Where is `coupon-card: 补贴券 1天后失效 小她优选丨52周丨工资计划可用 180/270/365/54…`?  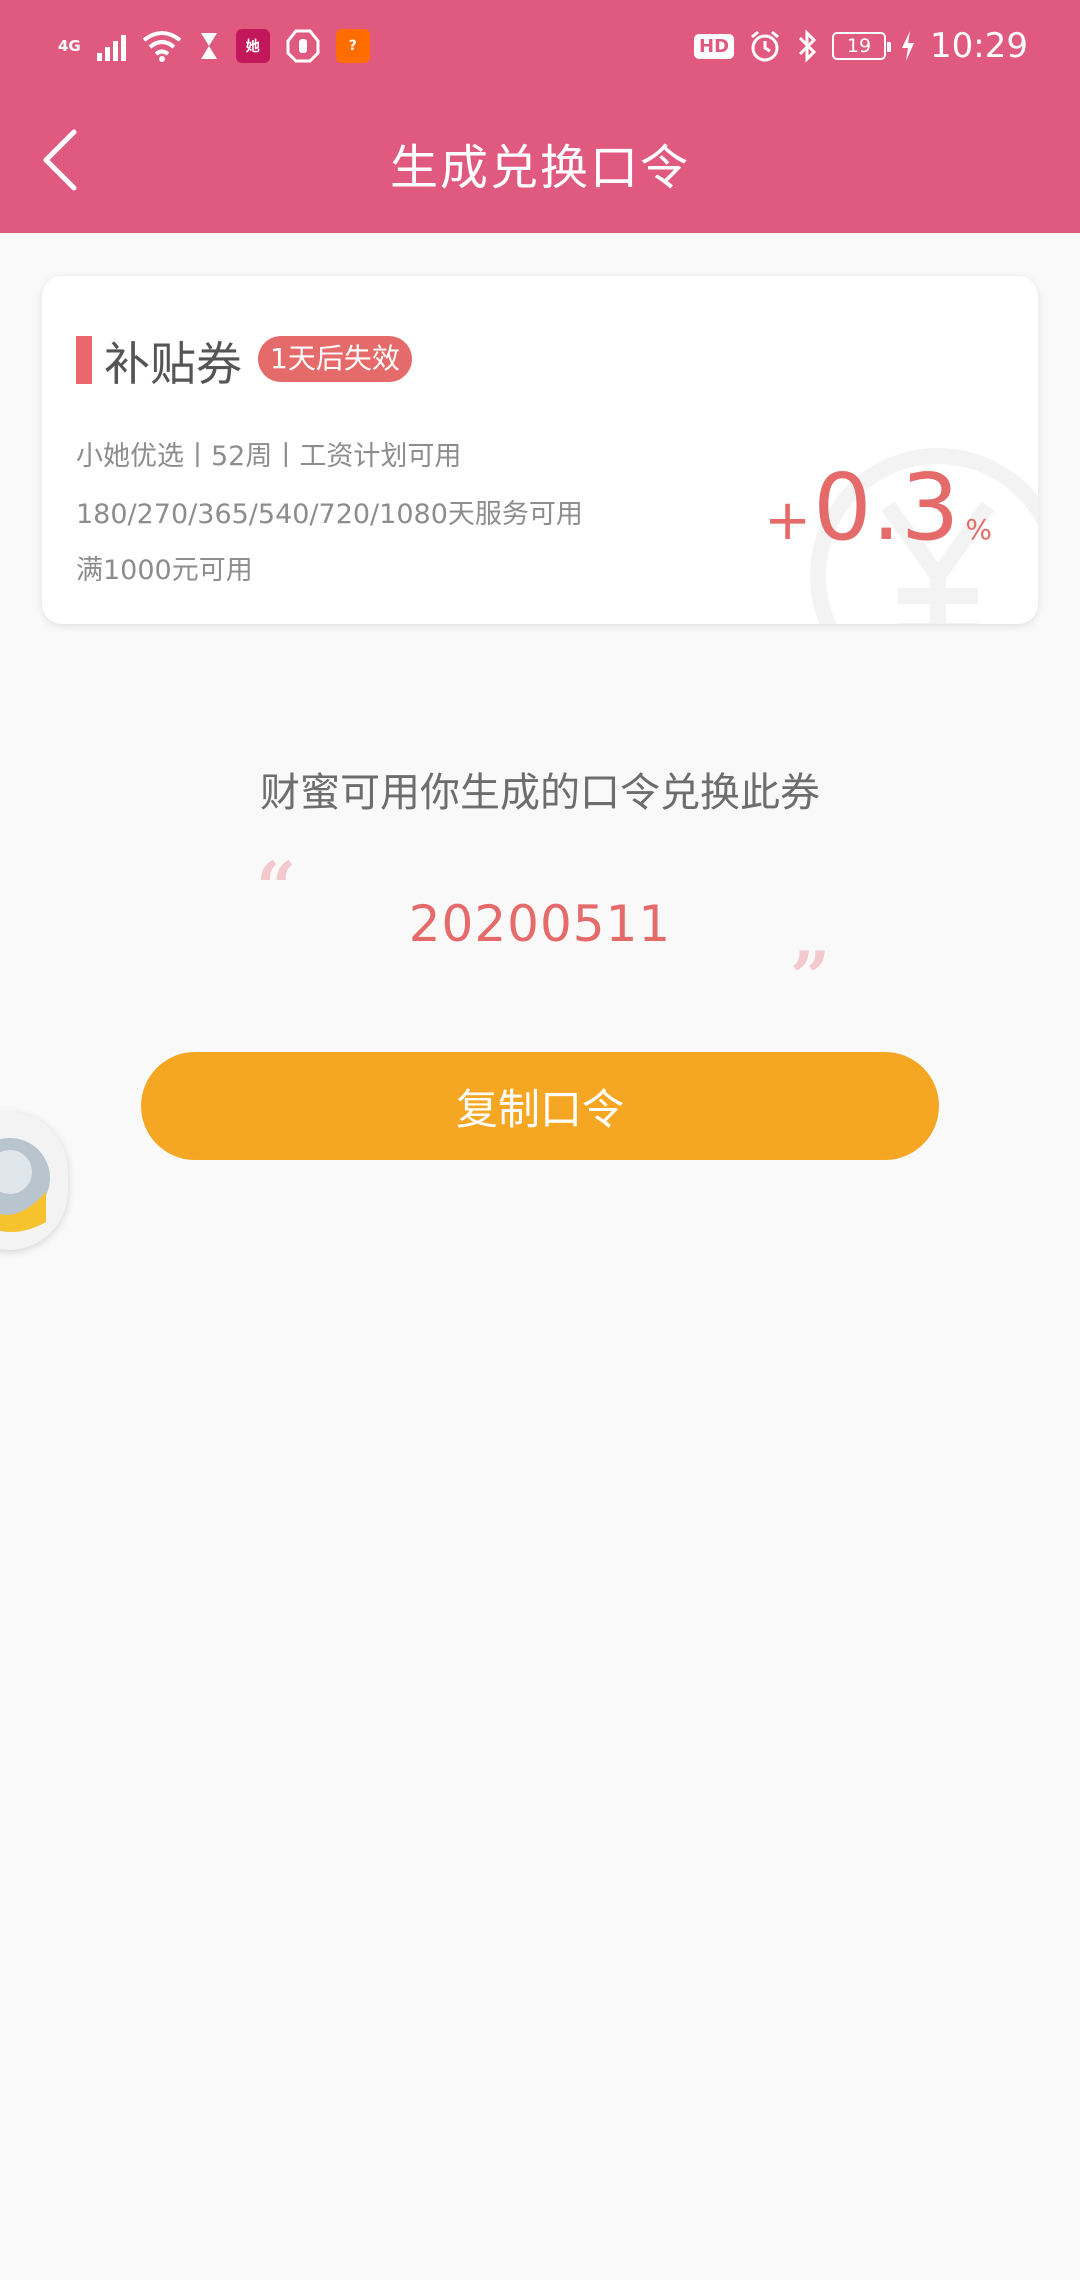 coupon-card: 补贴券 1天后失效 小她优选丨52周丨工资计划可用 180/270/365/54… is located at coordinates (540, 450).